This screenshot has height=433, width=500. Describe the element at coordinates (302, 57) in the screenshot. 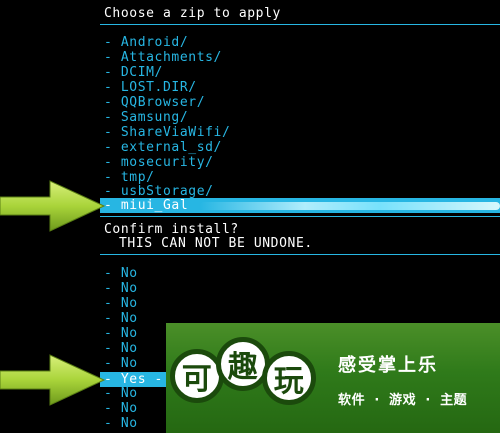

I see `folder-item: - Attachments/` at that location.